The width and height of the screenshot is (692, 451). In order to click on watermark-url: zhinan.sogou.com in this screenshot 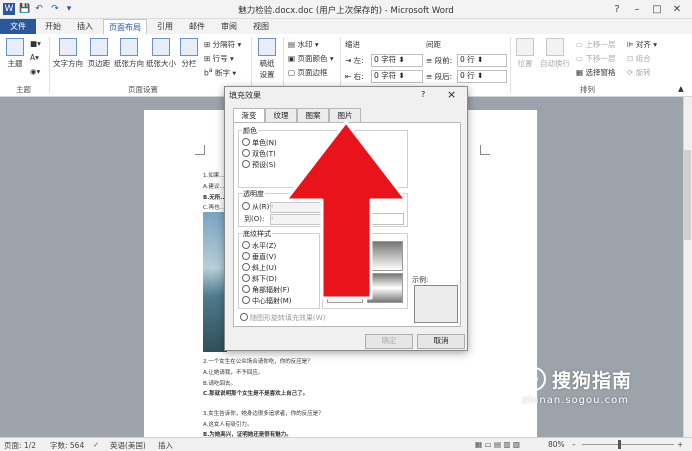, I will do `click(576, 400)`.